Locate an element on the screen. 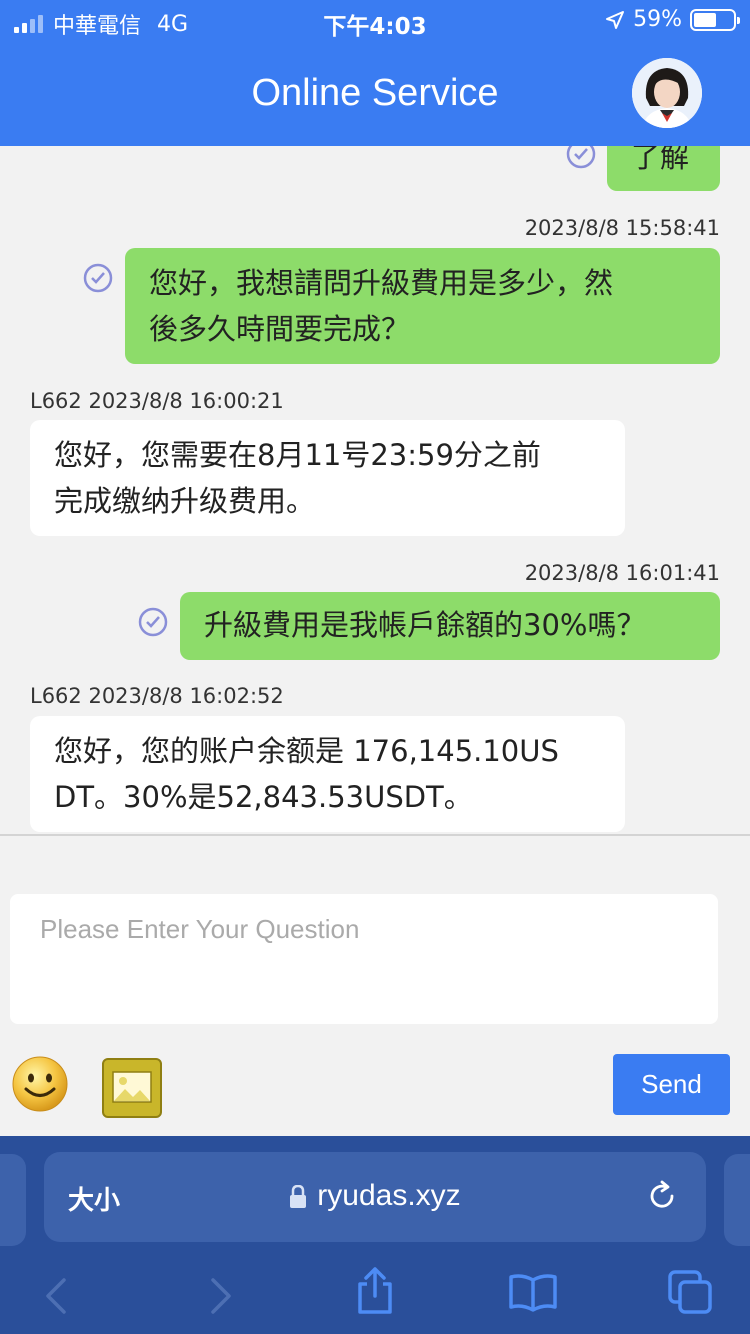 Image resolution: width=750 pixels, height=1334 pixels. outgoing-message: 升級費用是我帳戶餘額的30%嗎？ is located at coordinates (450, 626).